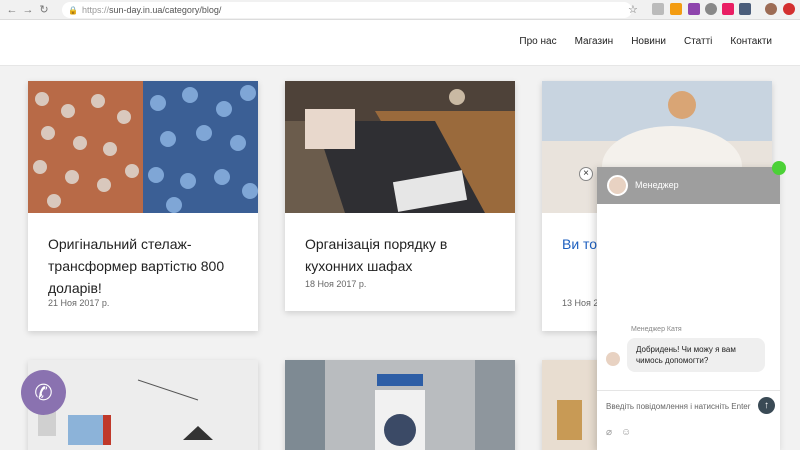 This screenshot has width=800, height=450. Describe the element at coordinates (400, 255) in the screenshot. I see `post-title: Організація порядку в кухонних шафах` at that location.